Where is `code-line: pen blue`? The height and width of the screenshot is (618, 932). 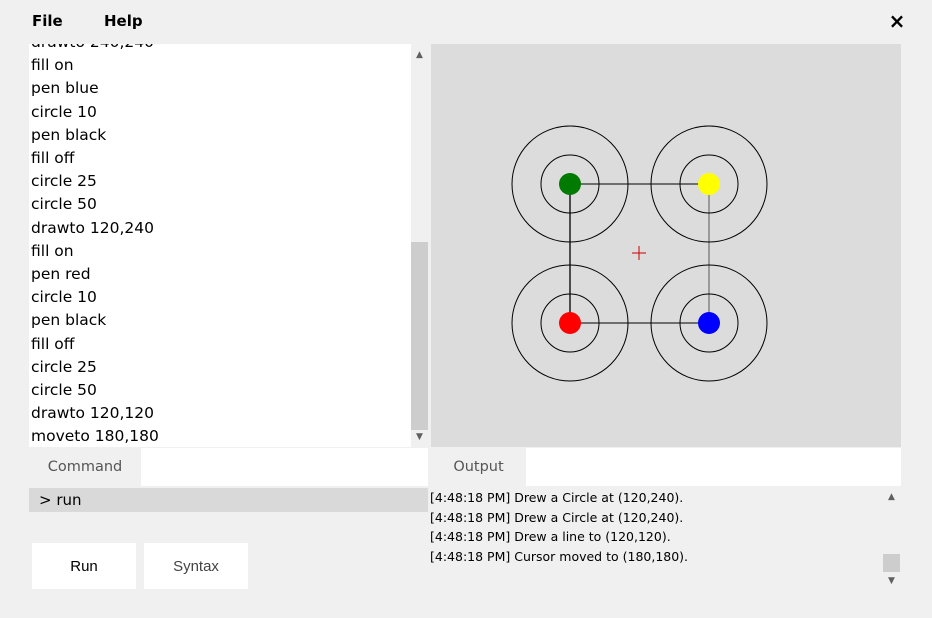
code-line: pen blue is located at coordinates (65, 88).